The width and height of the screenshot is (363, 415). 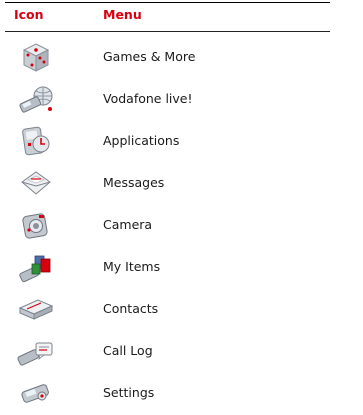 I want to click on table-row: Contacts, so click(x=181, y=310).